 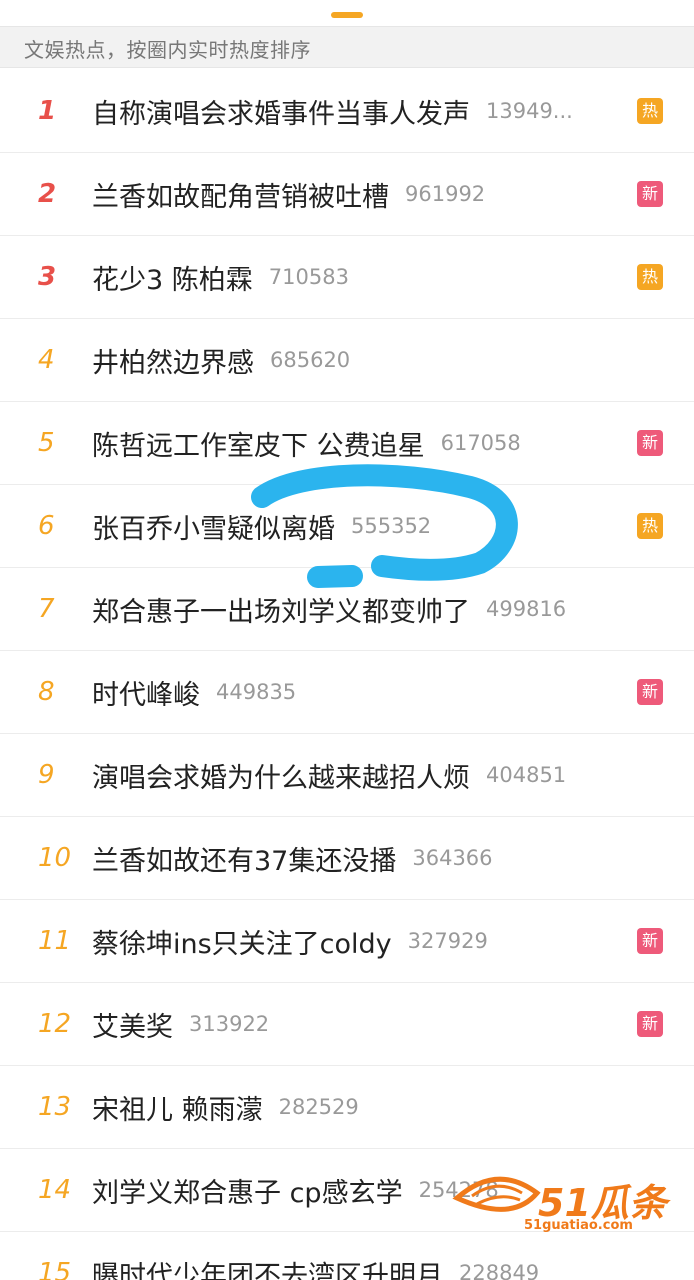 What do you see at coordinates (480, 443) in the screenshot?
I see `heat-count: 617058` at bounding box center [480, 443].